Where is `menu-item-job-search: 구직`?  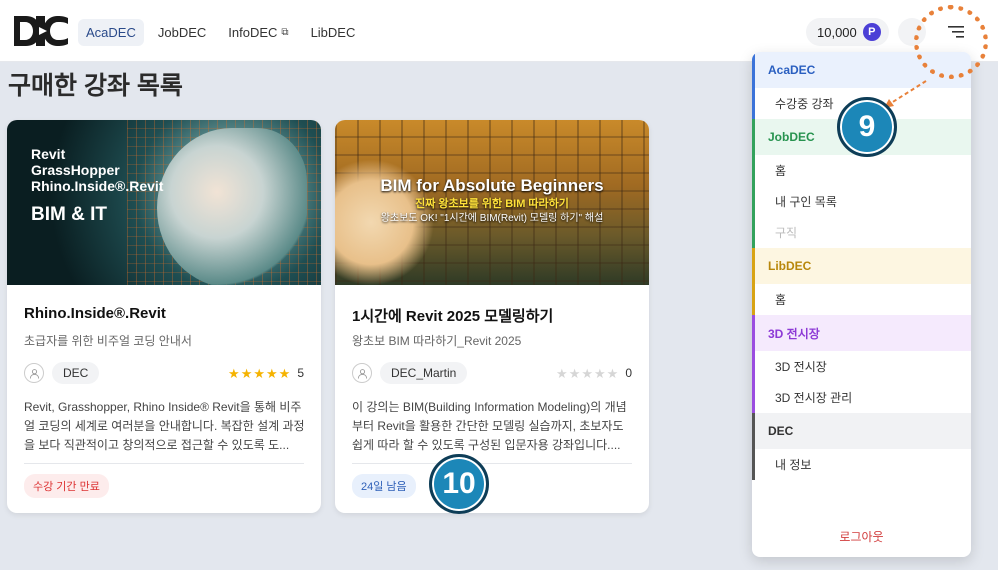
menu-item-job-search: 구직 is located at coordinates (861, 232).